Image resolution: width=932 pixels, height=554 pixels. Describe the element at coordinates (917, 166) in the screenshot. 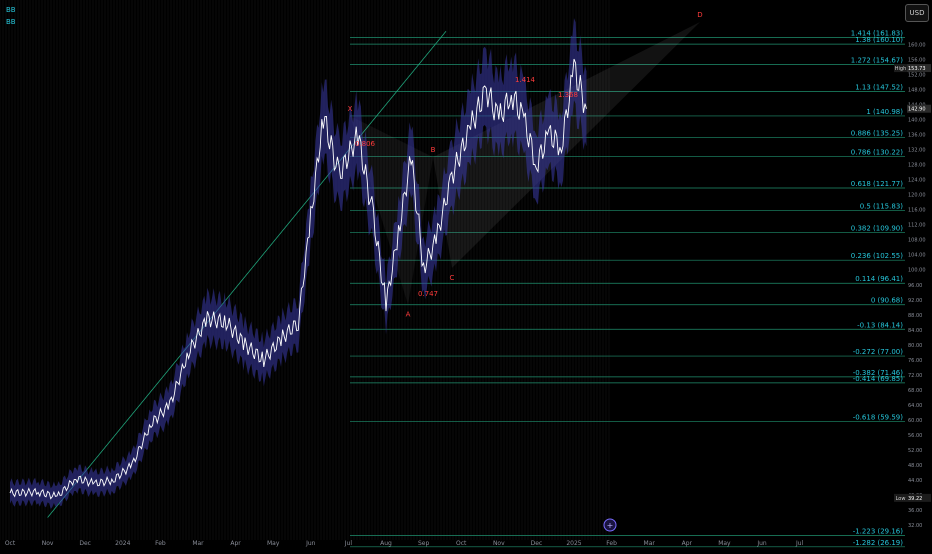

I see `y-tick-label: 128.00` at that location.